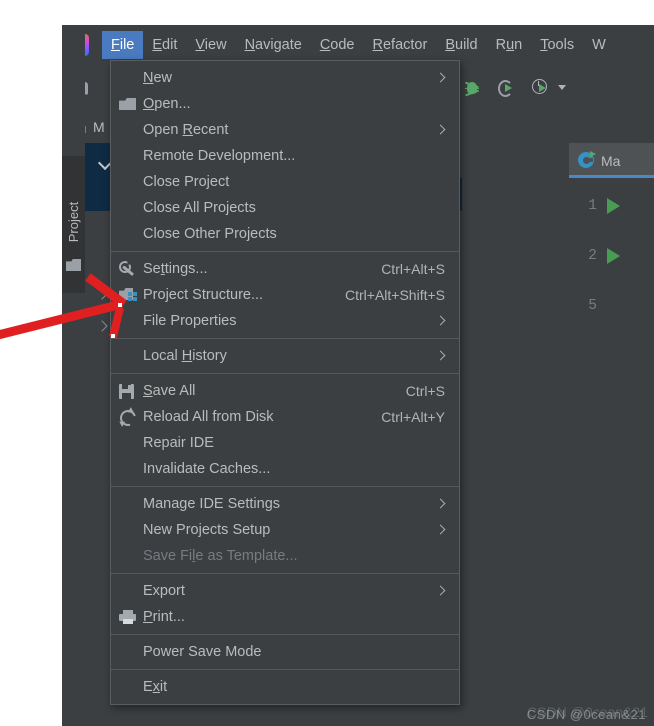 The width and height of the screenshot is (654, 726). What do you see at coordinates (210, 234) in the screenshot?
I see `menu-item-label: Close Other Projects` at bounding box center [210, 234].